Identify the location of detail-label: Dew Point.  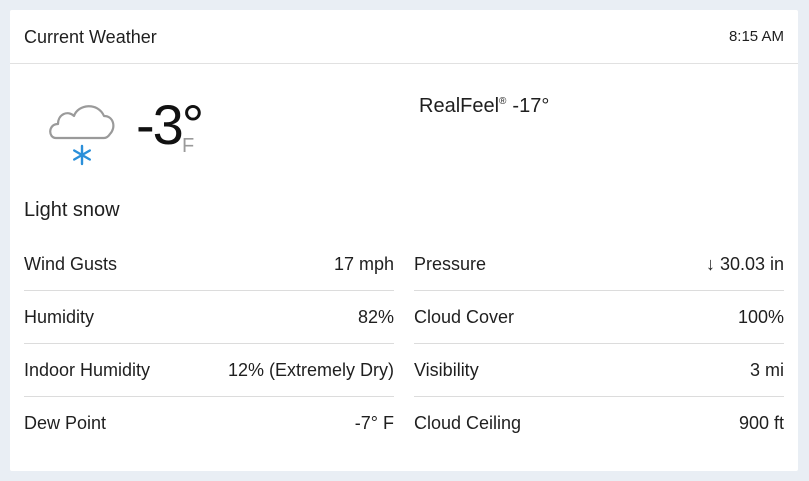
(65, 423).